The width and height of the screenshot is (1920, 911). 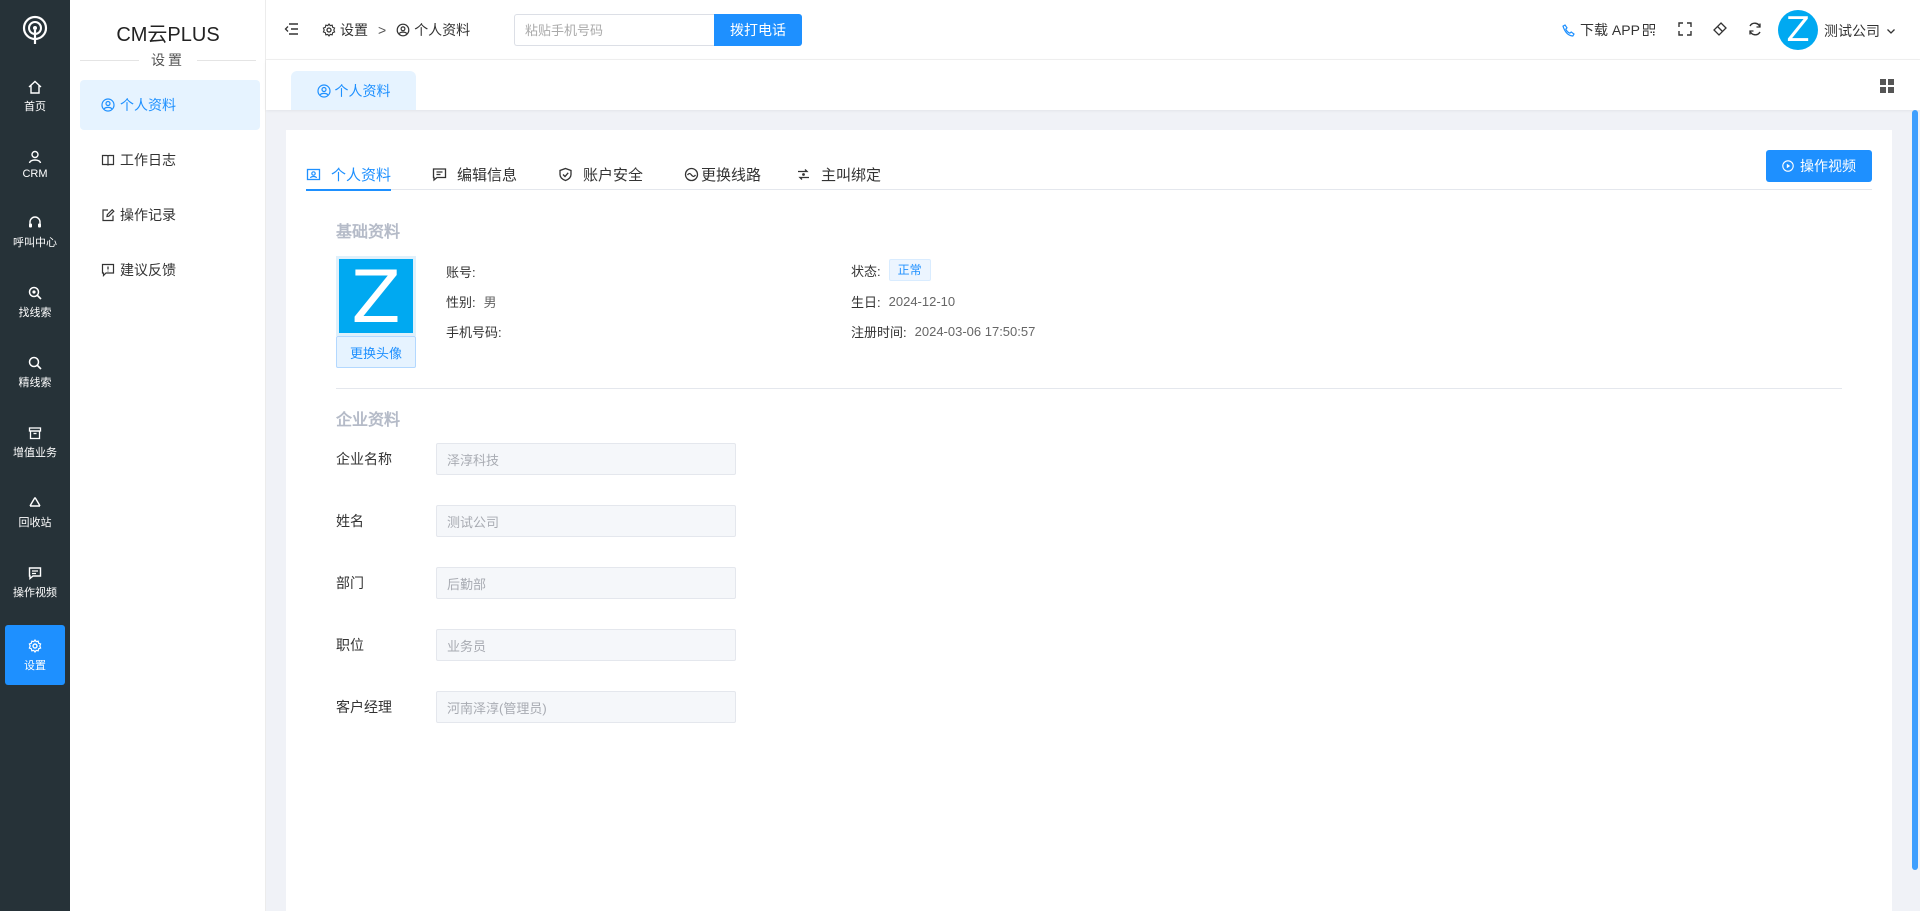 I want to click on rail-item-find-leads: 找线索, so click(x=35, y=302).